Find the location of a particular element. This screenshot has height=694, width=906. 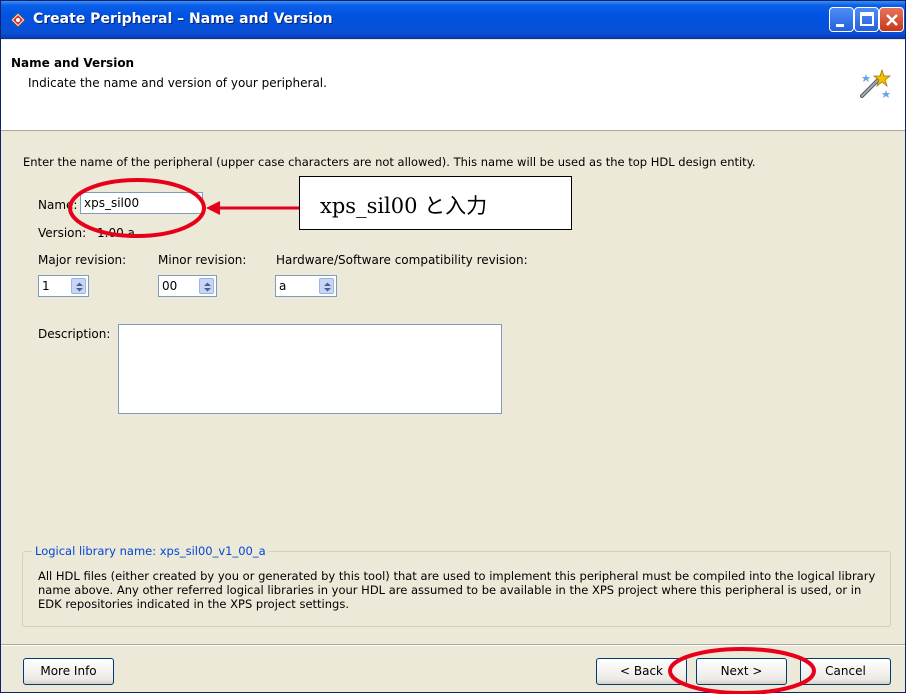

wizard-app-icon is located at coordinates (18, 20).